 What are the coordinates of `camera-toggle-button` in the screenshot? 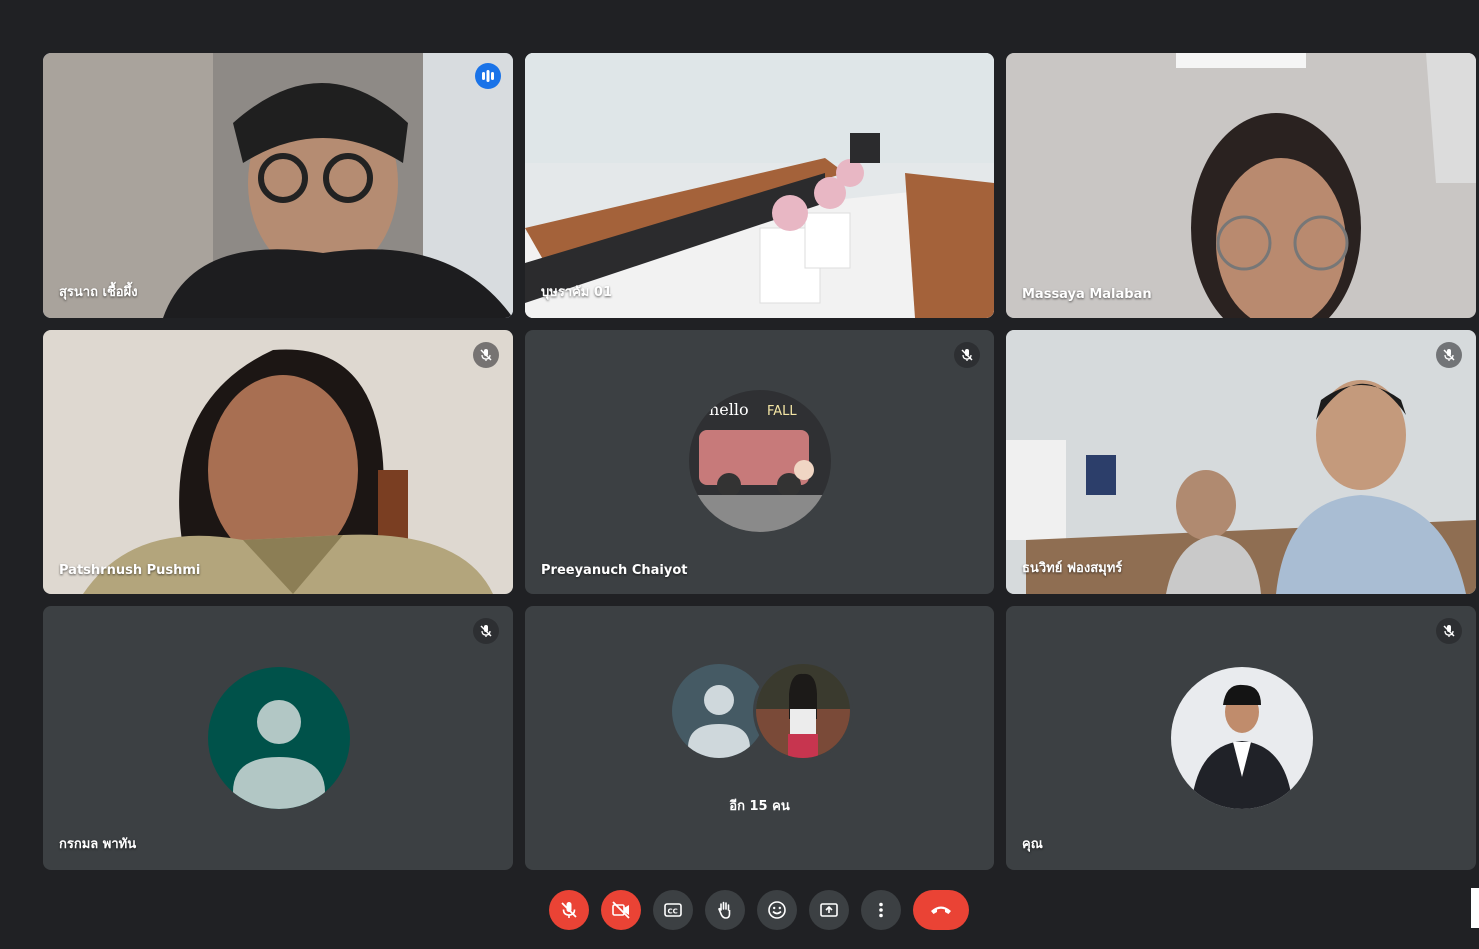 It's located at (621, 910).